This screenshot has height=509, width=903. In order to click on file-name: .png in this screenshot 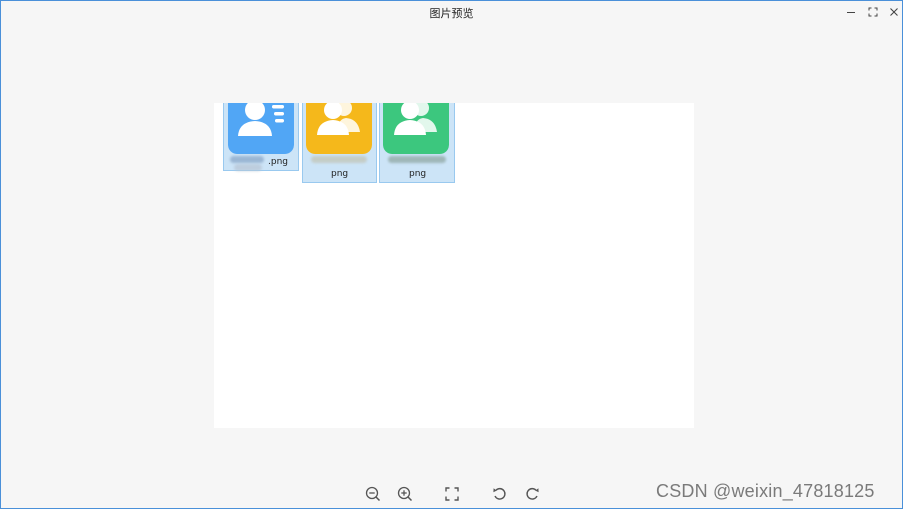, I will do `click(278, 162)`.